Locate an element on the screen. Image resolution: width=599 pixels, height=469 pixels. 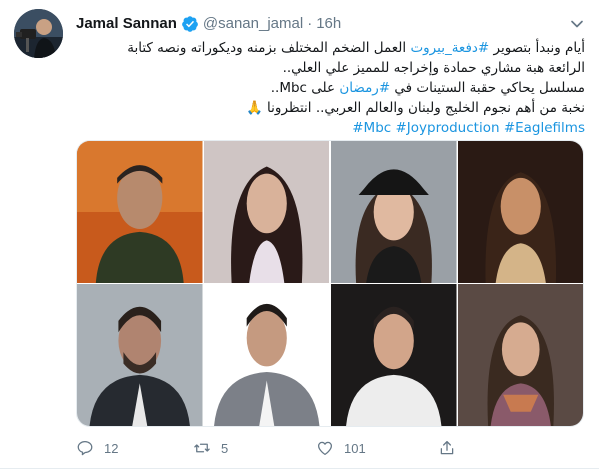
hashtags-line: #Mbc #Joyproduction #Eaglefilms is located at coordinates (330, 128).